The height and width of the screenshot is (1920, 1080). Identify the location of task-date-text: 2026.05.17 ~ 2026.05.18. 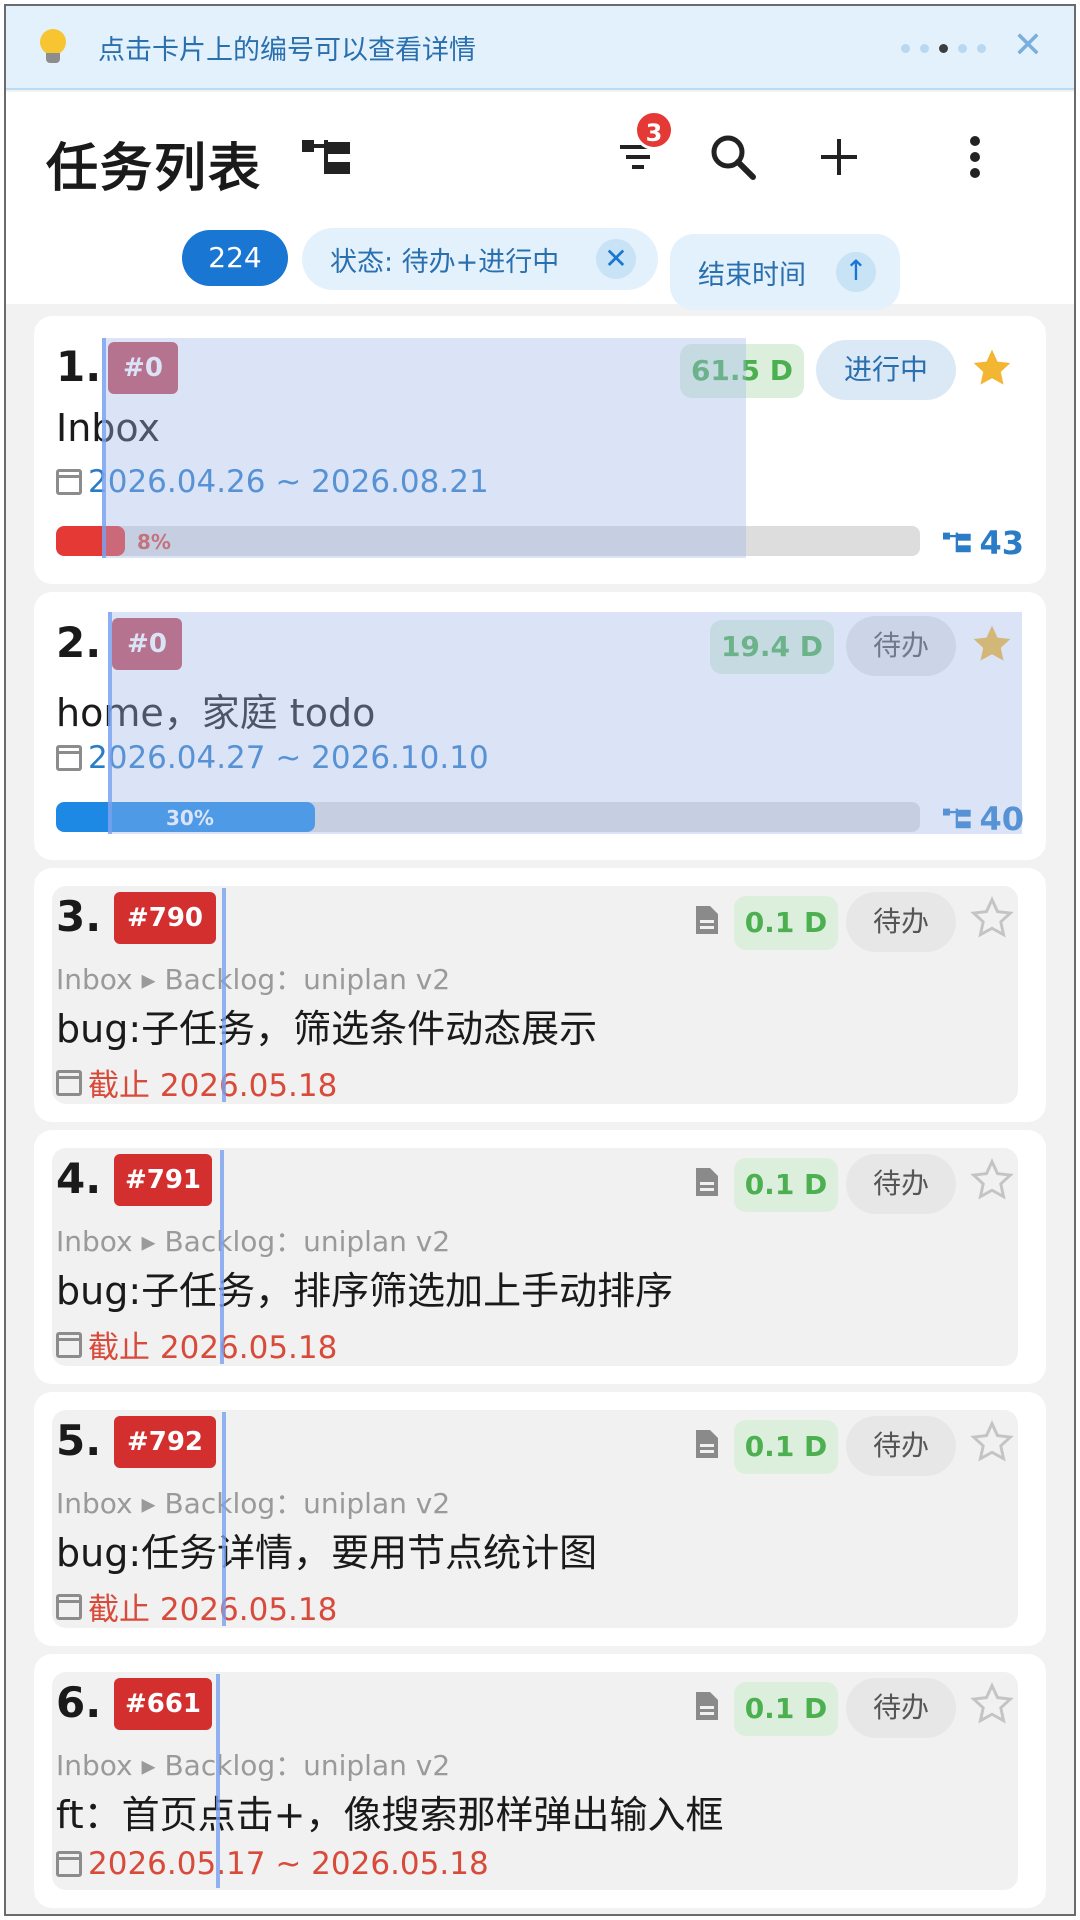
(288, 1864).